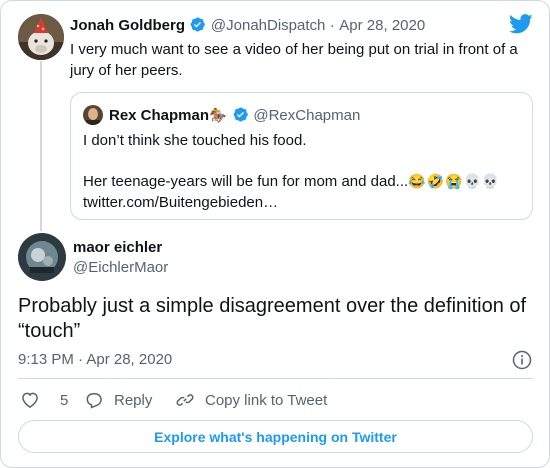 This screenshot has width=550, height=468. What do you see at coordinates (185, 400) in the screenshot?
I see `link-icon` at bounding box center [185, 400].